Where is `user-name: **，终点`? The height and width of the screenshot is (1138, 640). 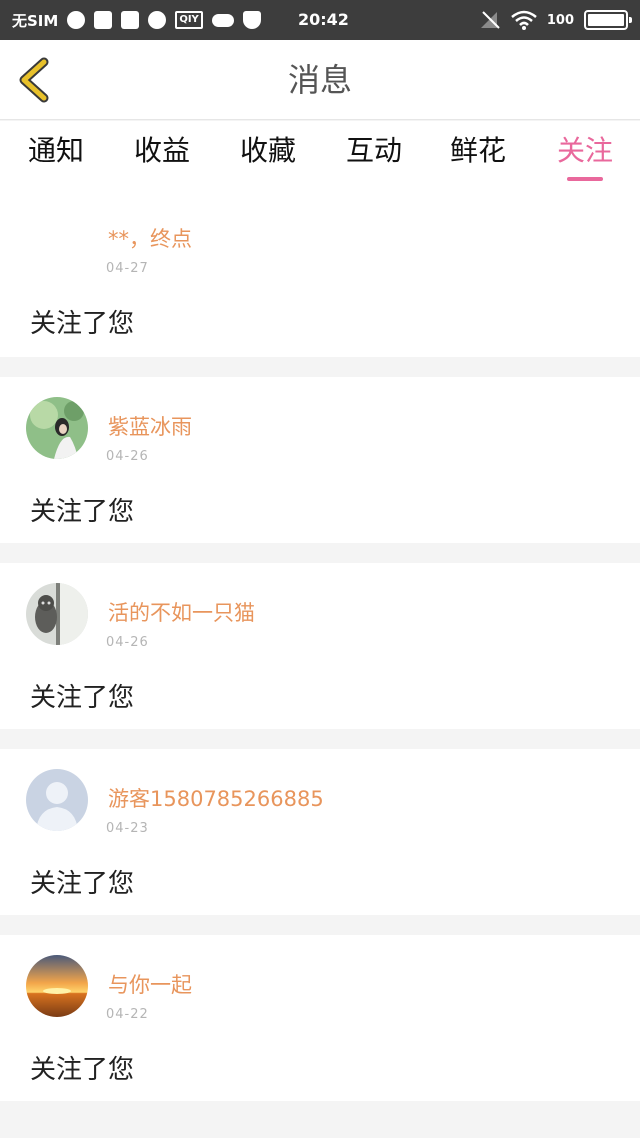
user-name: **，终点 is located at coordinates (150, 238).